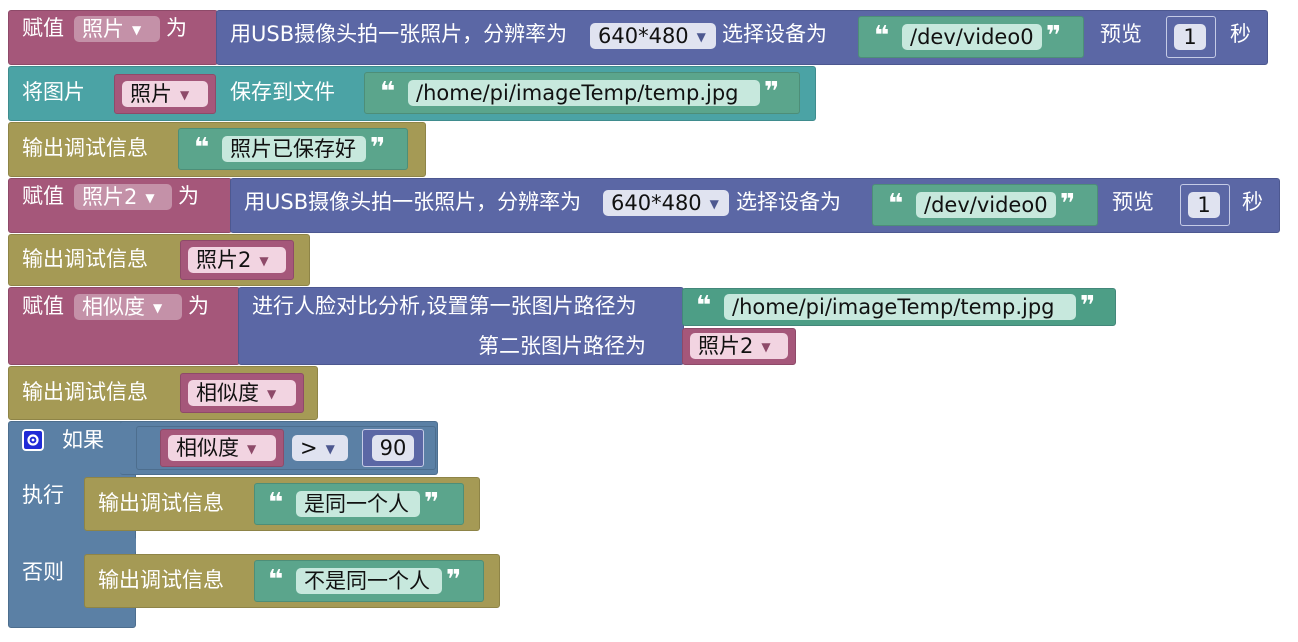 Image resolution: width=1298 pixels, height=642 pixels. I want to click on threshold-value: 90, so click(393, 448).